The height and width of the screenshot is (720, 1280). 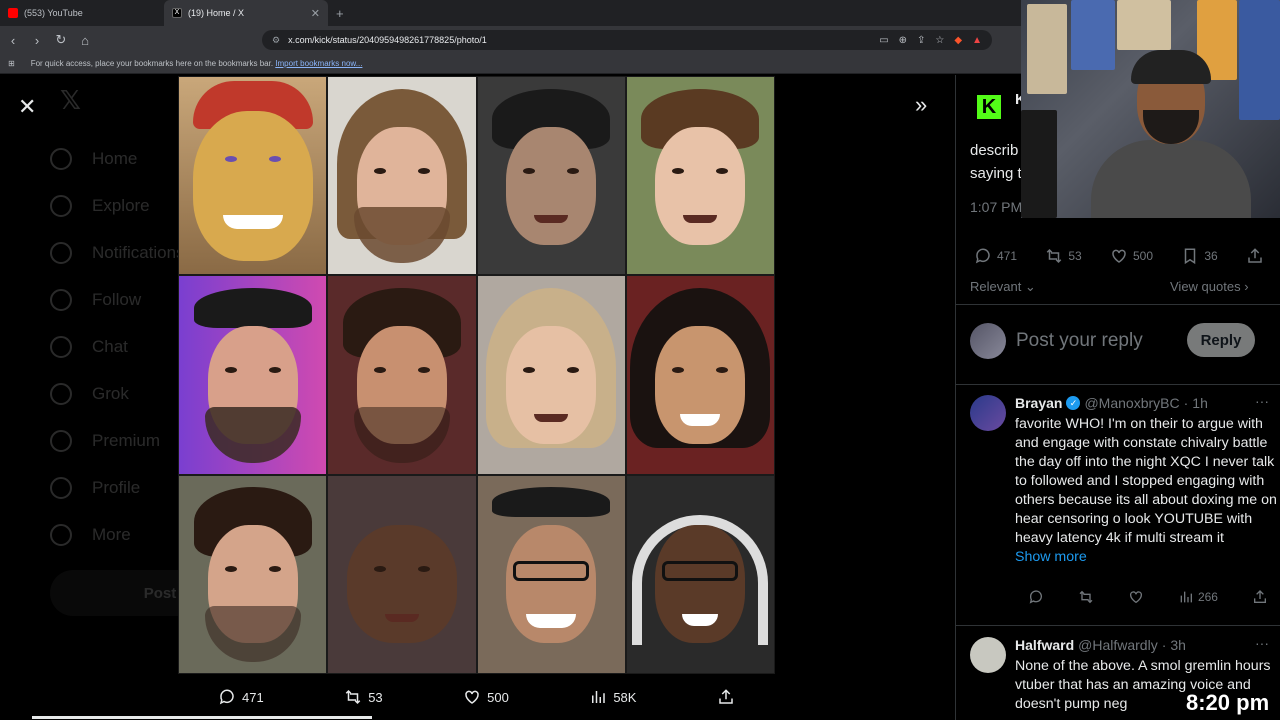 I want to click on view-quotes-link: View quotes ›, so click(x=1209, y=286).